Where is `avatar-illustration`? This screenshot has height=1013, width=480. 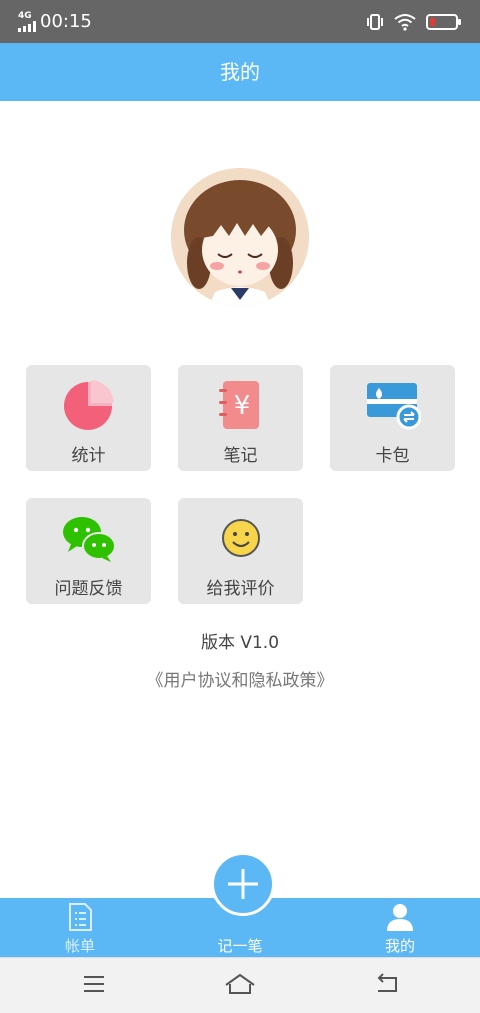 avatar-illustration is located at coordinates (240, 237).